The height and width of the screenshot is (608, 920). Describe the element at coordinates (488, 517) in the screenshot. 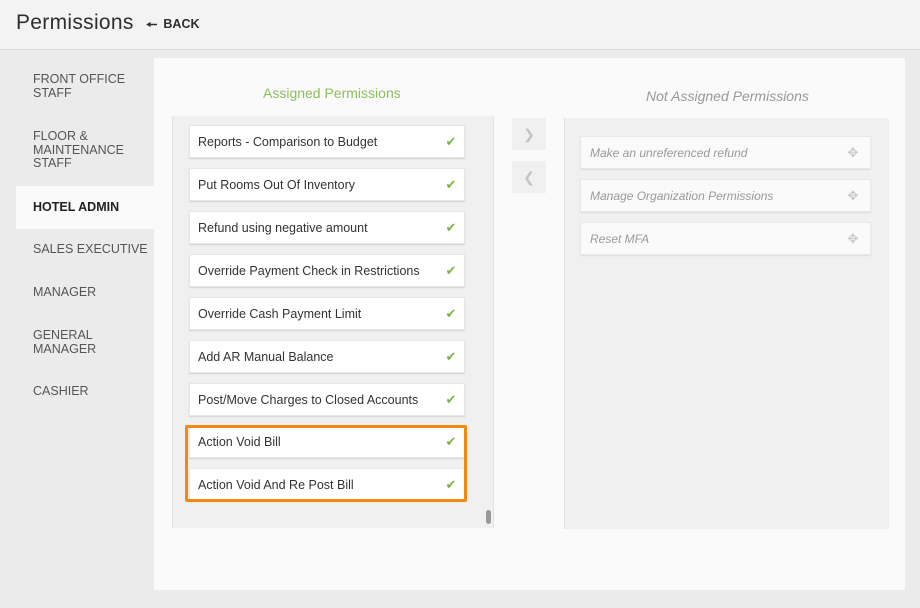

I see `assigned-scrollbar` at that location.